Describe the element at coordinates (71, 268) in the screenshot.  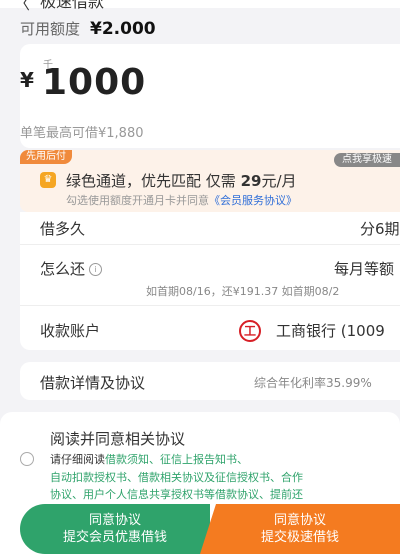
I see `repay-label: 怎么还 i` at that location.